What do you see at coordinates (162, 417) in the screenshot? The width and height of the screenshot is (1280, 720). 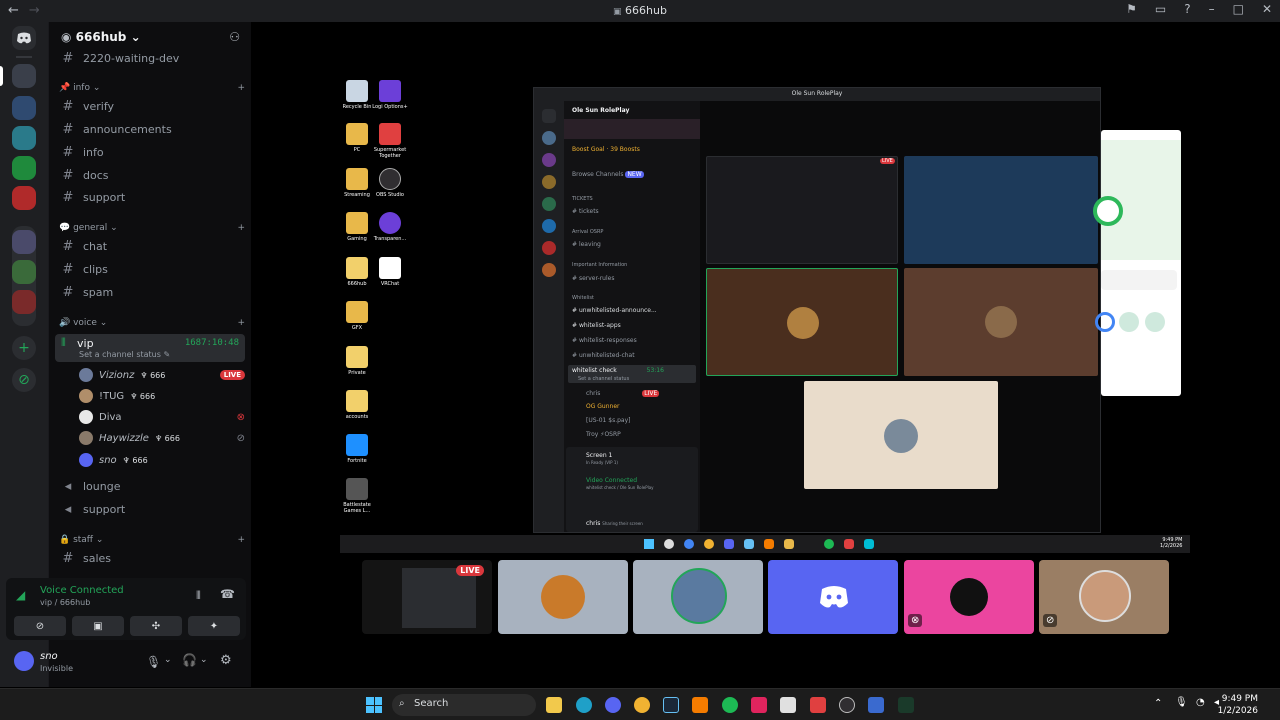 I see `voice-member: Diva ⊗` at bounding box center [162, 417].